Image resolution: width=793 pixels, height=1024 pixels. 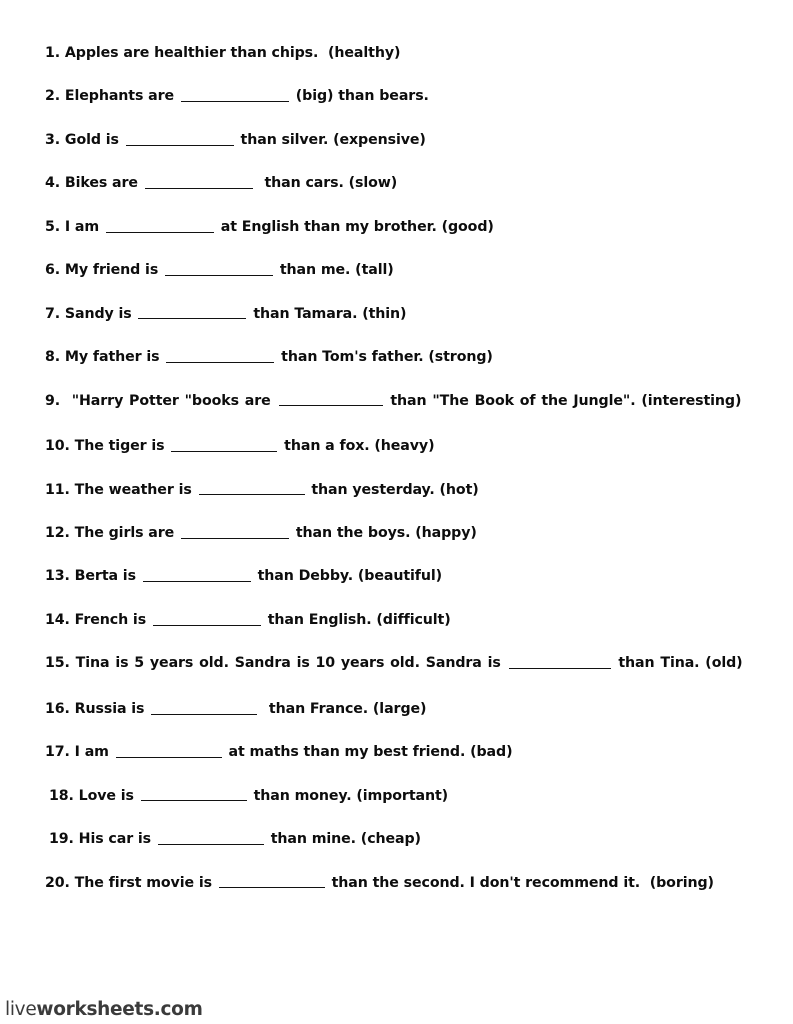 What do you see at coordinates (343, 708) in the screenshot?
I see `exercise-text-after: than France. (large)` at bounding box center [343, 708].